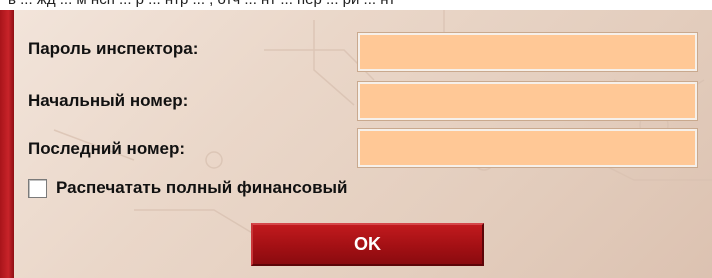 The width and height of the screenshot is (712, 278). What do you see at coordinates (527, 148) in the screenshot?
I see `last-number-field` at bounding box center [527, 148].